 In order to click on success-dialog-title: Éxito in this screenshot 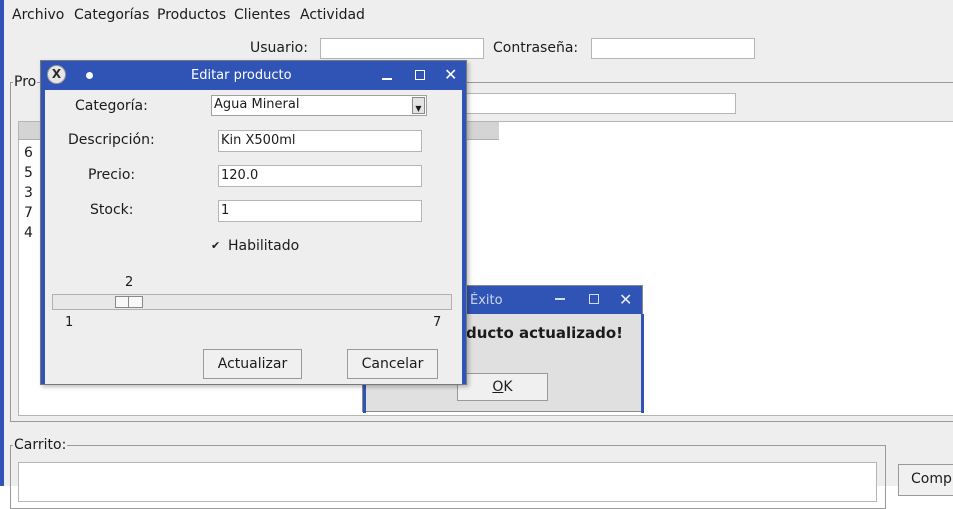, I will do `click(486, 300)`.